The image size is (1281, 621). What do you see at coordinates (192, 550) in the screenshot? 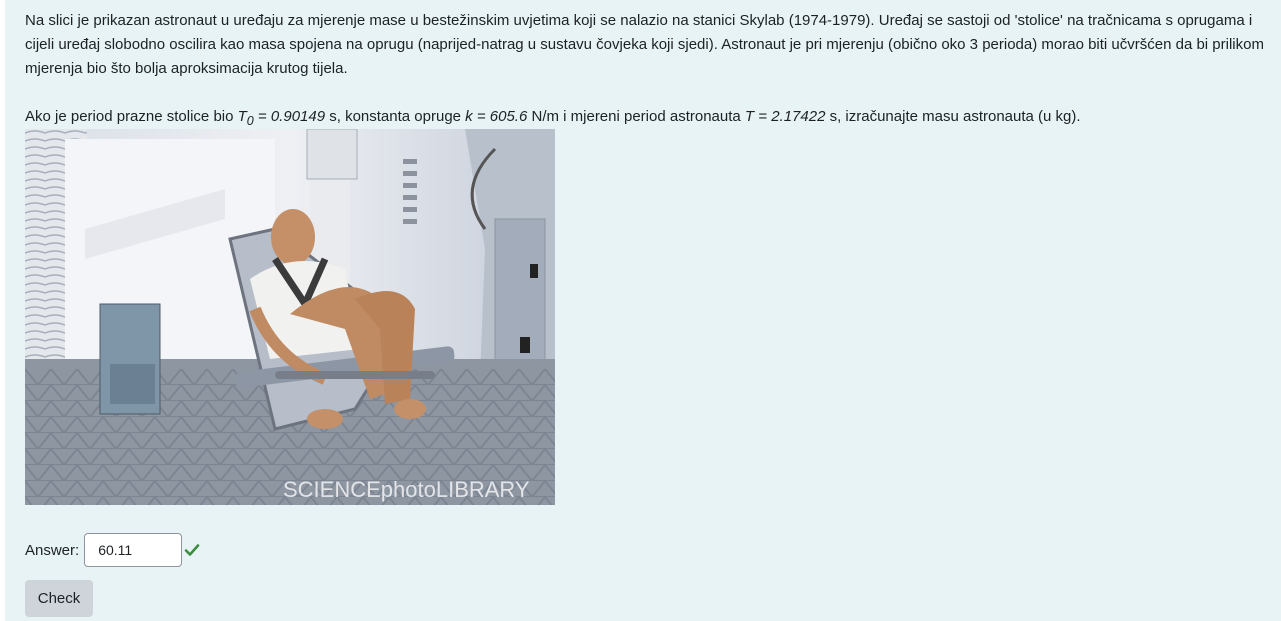
I see `correct-check-icon` at bounding box center [192, 550].